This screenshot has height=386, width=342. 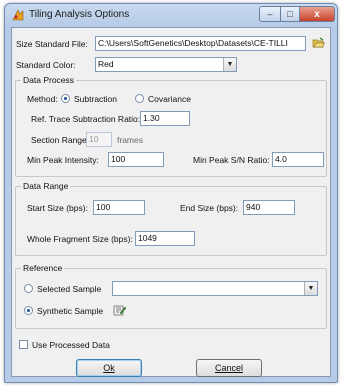 I want to click on standard-color-select: Red ▼, so click(x=166, y=64).